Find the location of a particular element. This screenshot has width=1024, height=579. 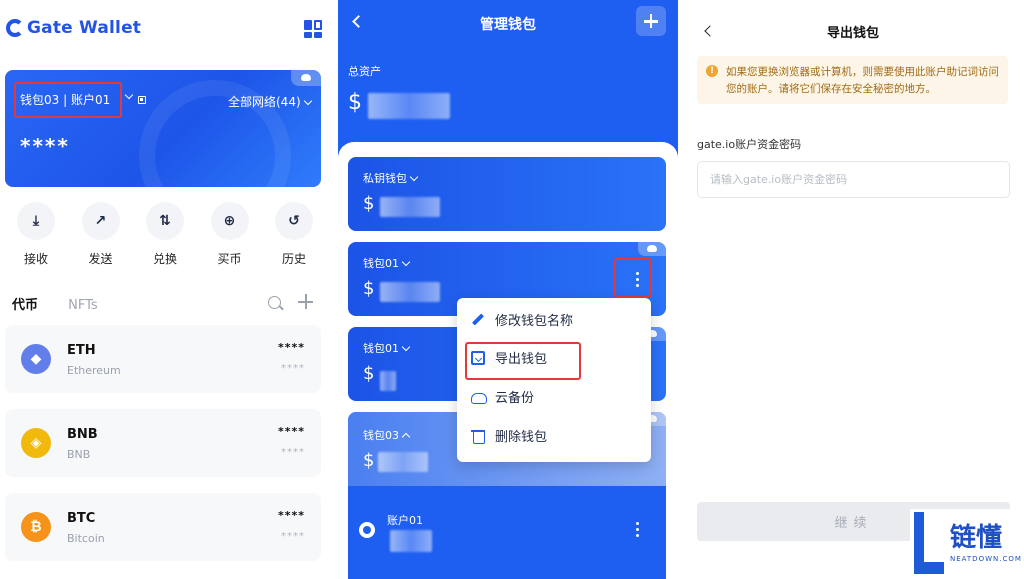

wallet-card-private: 私钥钱包 $ is located at coordinates (507, 194).